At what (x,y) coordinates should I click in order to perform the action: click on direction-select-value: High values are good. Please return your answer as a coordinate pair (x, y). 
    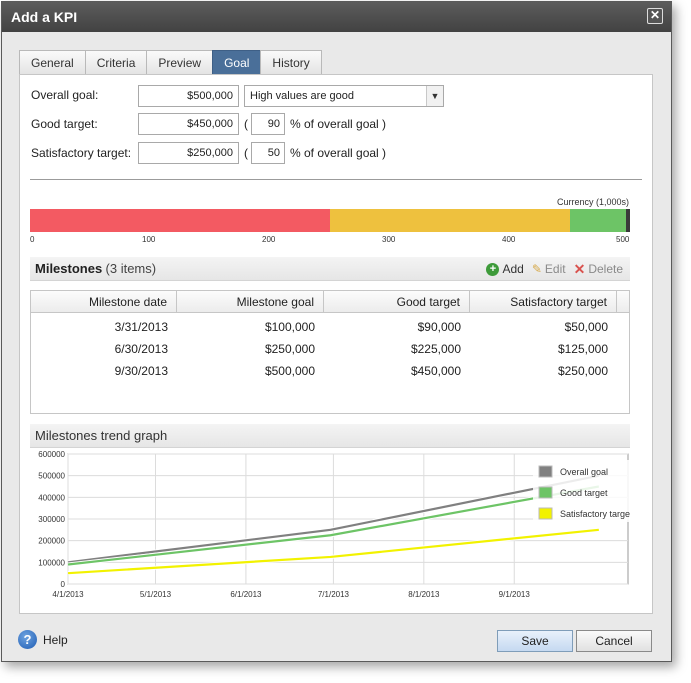
    Looking at the image, I should click on (302, 96).